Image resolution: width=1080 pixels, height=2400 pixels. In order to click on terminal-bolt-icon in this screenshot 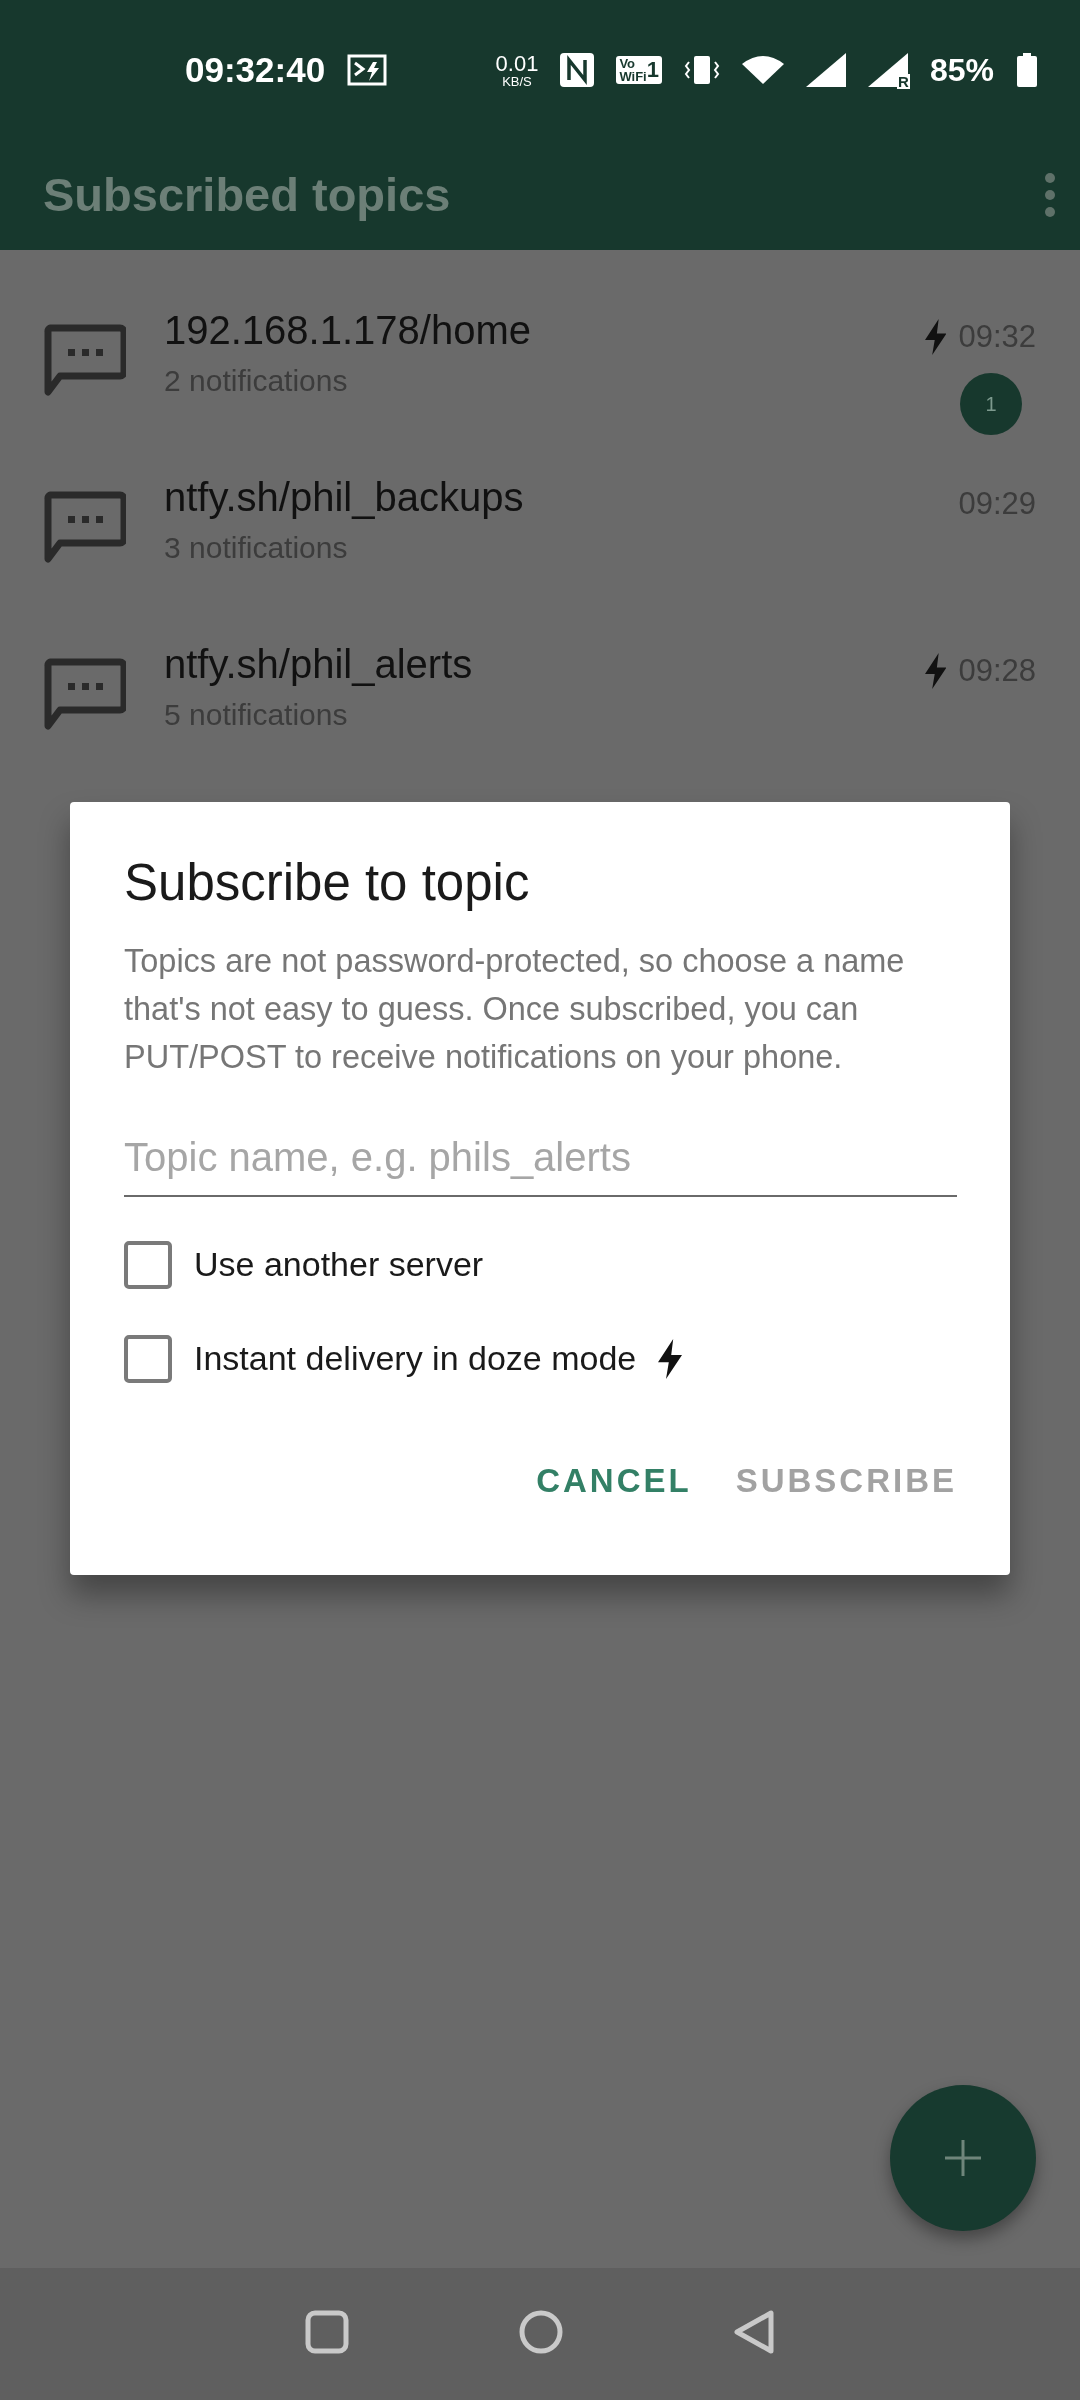, I will do `click(367, 70)`.